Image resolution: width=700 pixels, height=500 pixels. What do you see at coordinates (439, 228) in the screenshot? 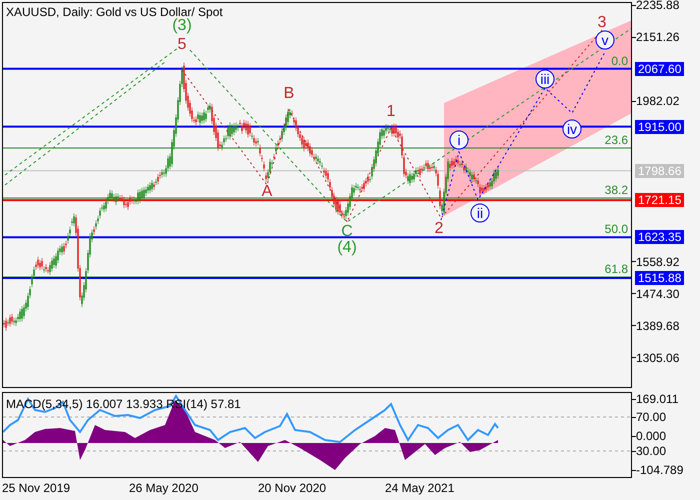
I see `wave-label: 2` at bounding box center [439, 228].